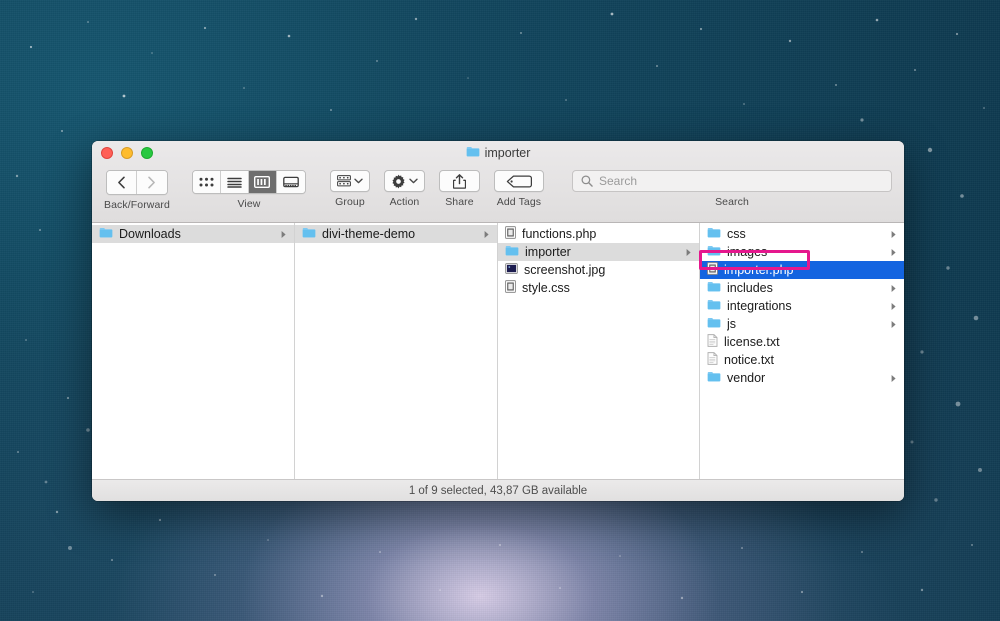 Image resolution: width=1000 pixels, height=621 pixels. What do you see at coordinates (802, 270) in the screenshot?
I see `list-item-selected: importer.php` at bounding box center [802, 270].